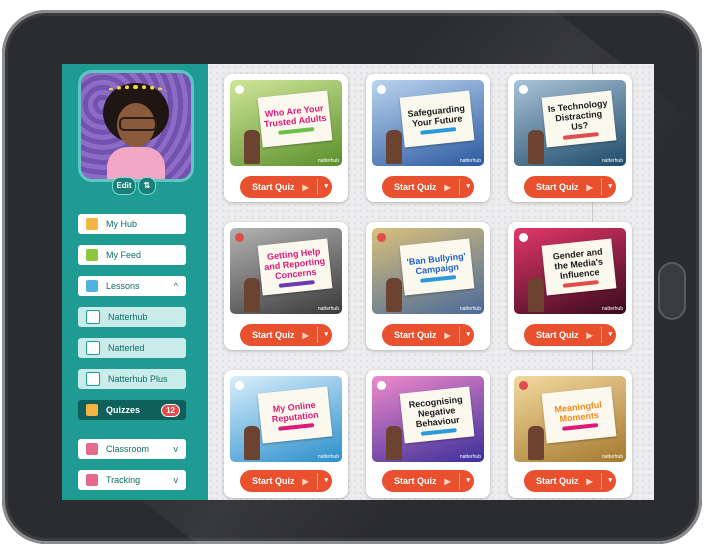 Image resolution: width=706 pixels, height=550 pixels. Describe the element at coordinates (136, 126) in the screenshot. I see `avatar` at that location.